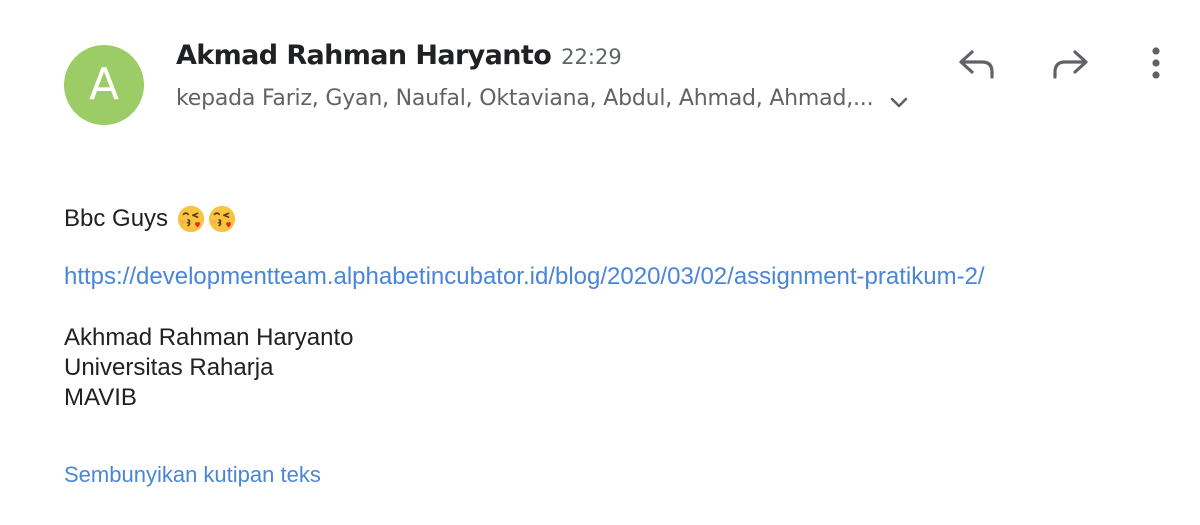 The image size is (1200, 525). Describe the element at coordinates (116, 218) in the screenshot. I see `greeting-text: Bbc Guys` at that location.